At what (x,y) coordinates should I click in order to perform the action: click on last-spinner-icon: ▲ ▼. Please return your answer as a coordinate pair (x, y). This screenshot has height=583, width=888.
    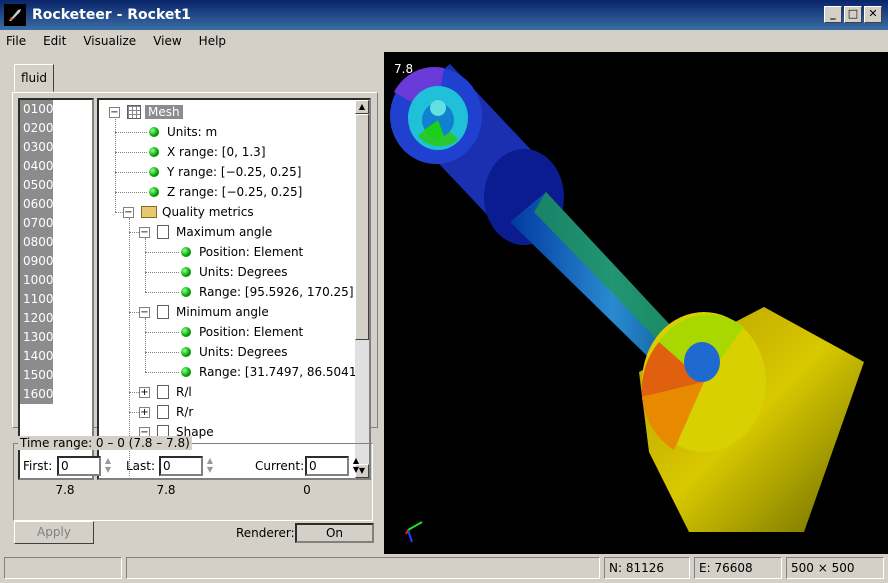
    Looking at the image, I should click on (210, 466).